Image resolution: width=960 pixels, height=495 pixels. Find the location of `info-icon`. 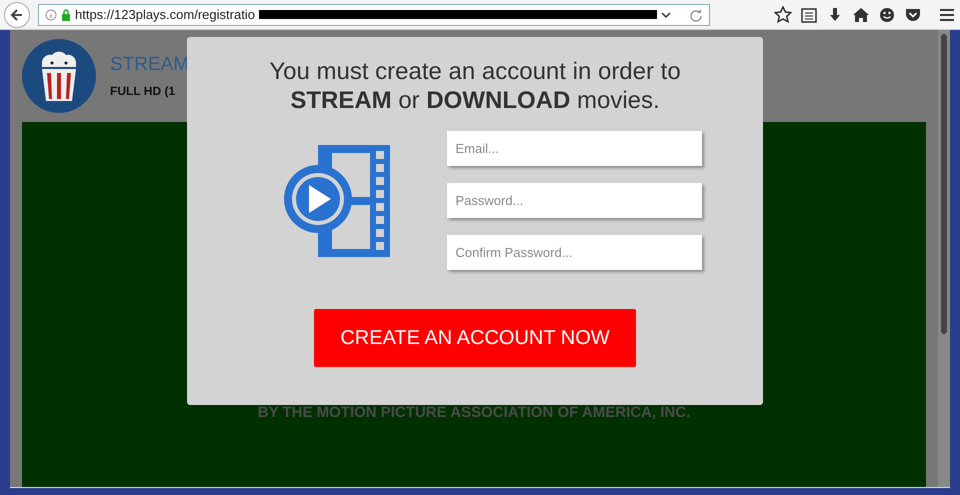

info-icon is located at coordinates (51, 14).